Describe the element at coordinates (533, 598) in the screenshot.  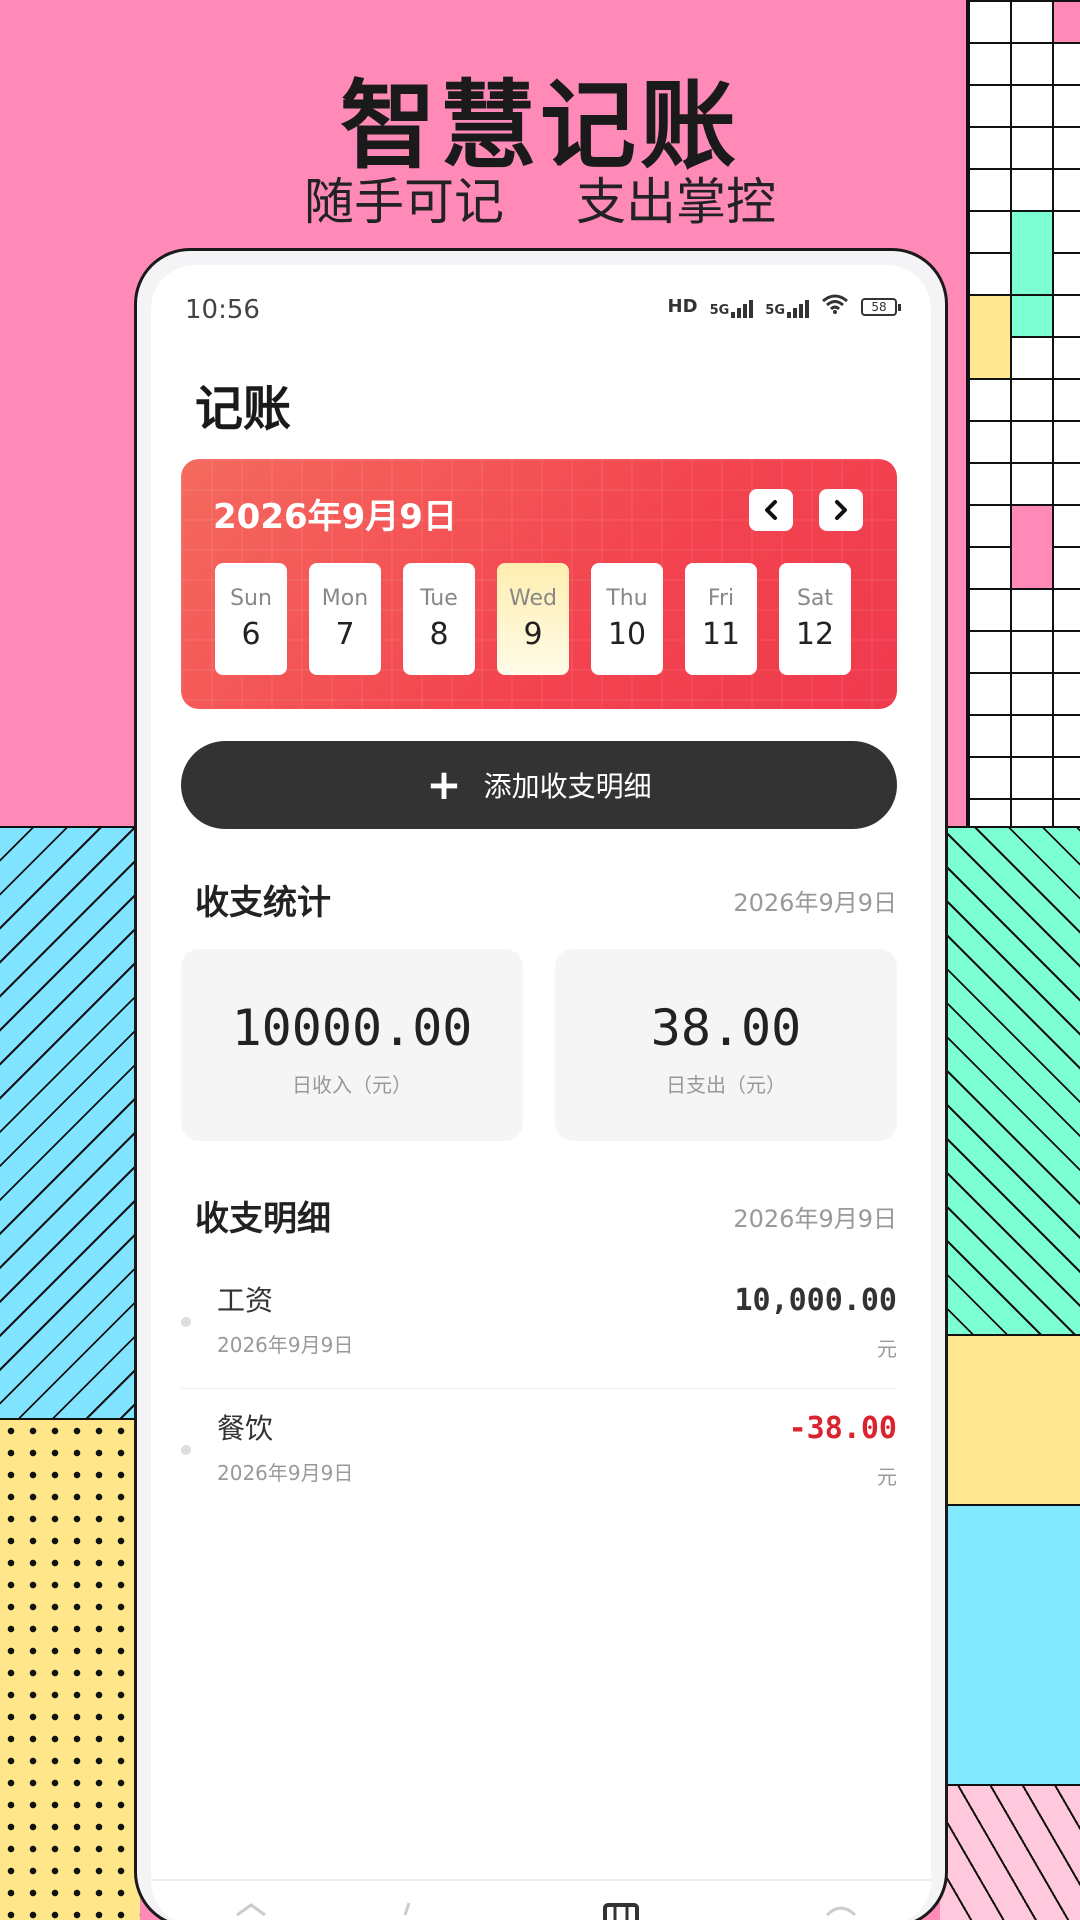
I see `day-name: Wed` at that location.